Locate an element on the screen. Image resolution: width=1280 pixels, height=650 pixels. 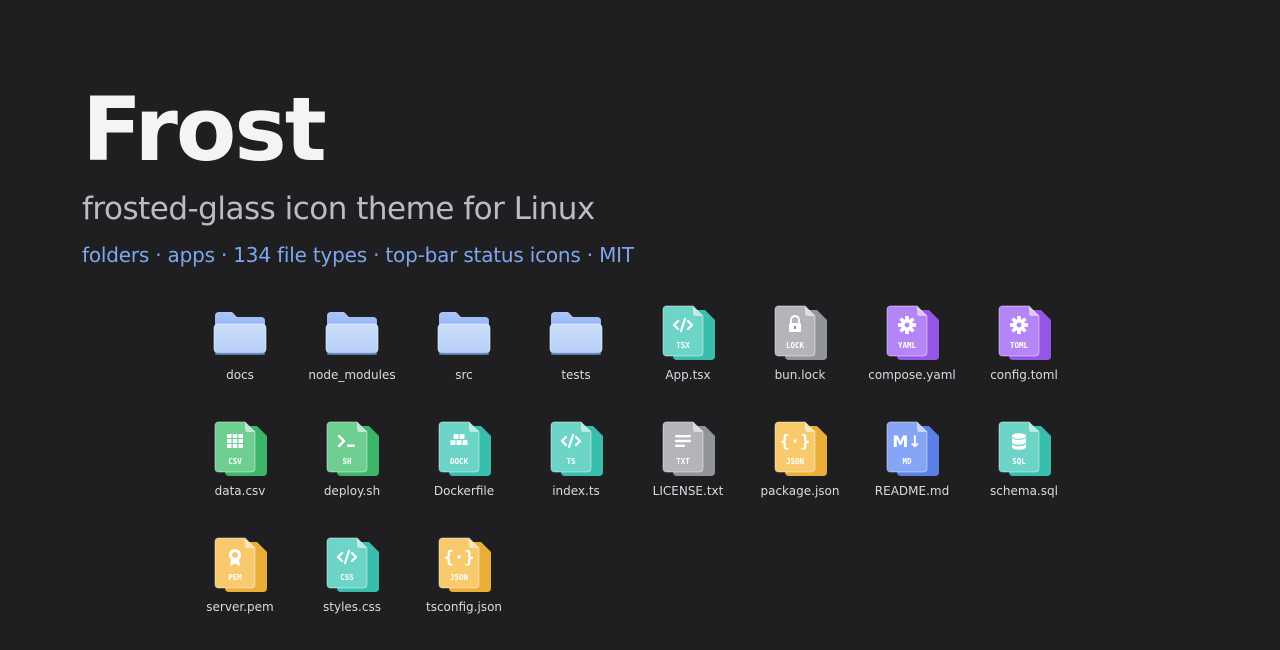
file-code-icon: CSS is located at coordinates (352, 564).